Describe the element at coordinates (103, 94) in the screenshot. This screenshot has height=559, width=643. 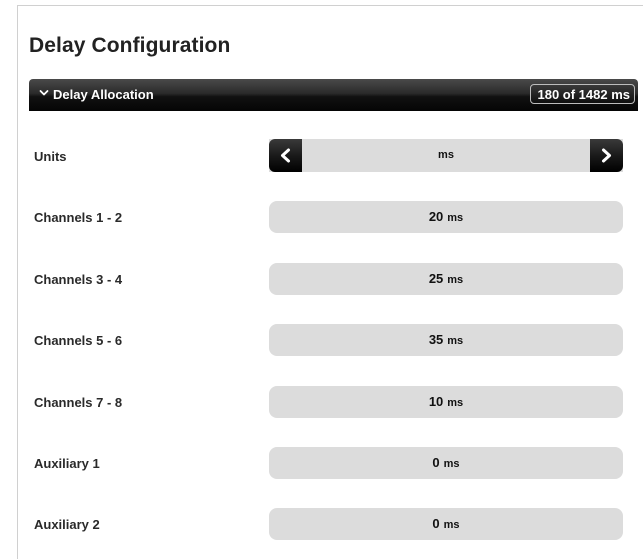
I see `section-title: Delay Allocation` at that location.